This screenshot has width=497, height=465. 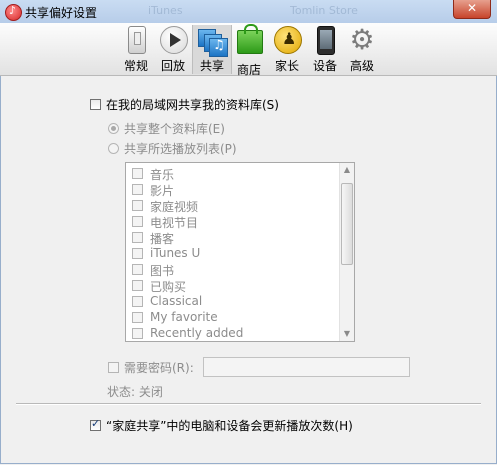 I want to click on share-library-label: 在我的局域网共享我的资料库(S), so click(x=192, y=105).